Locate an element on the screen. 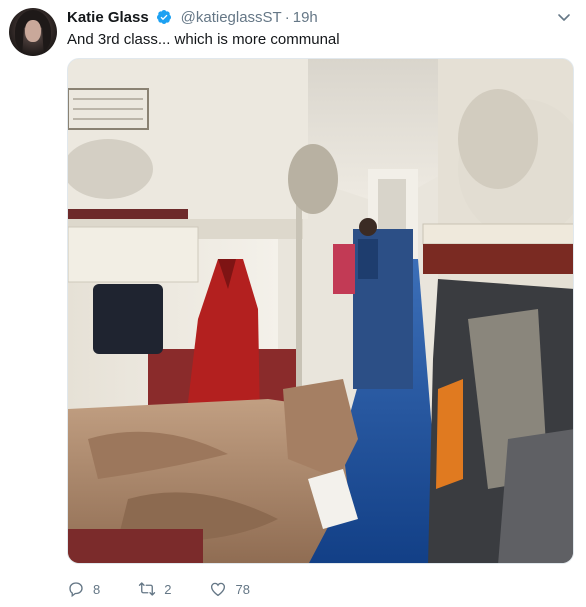  retweet-button: 2 is located at coordinates (154, 589).